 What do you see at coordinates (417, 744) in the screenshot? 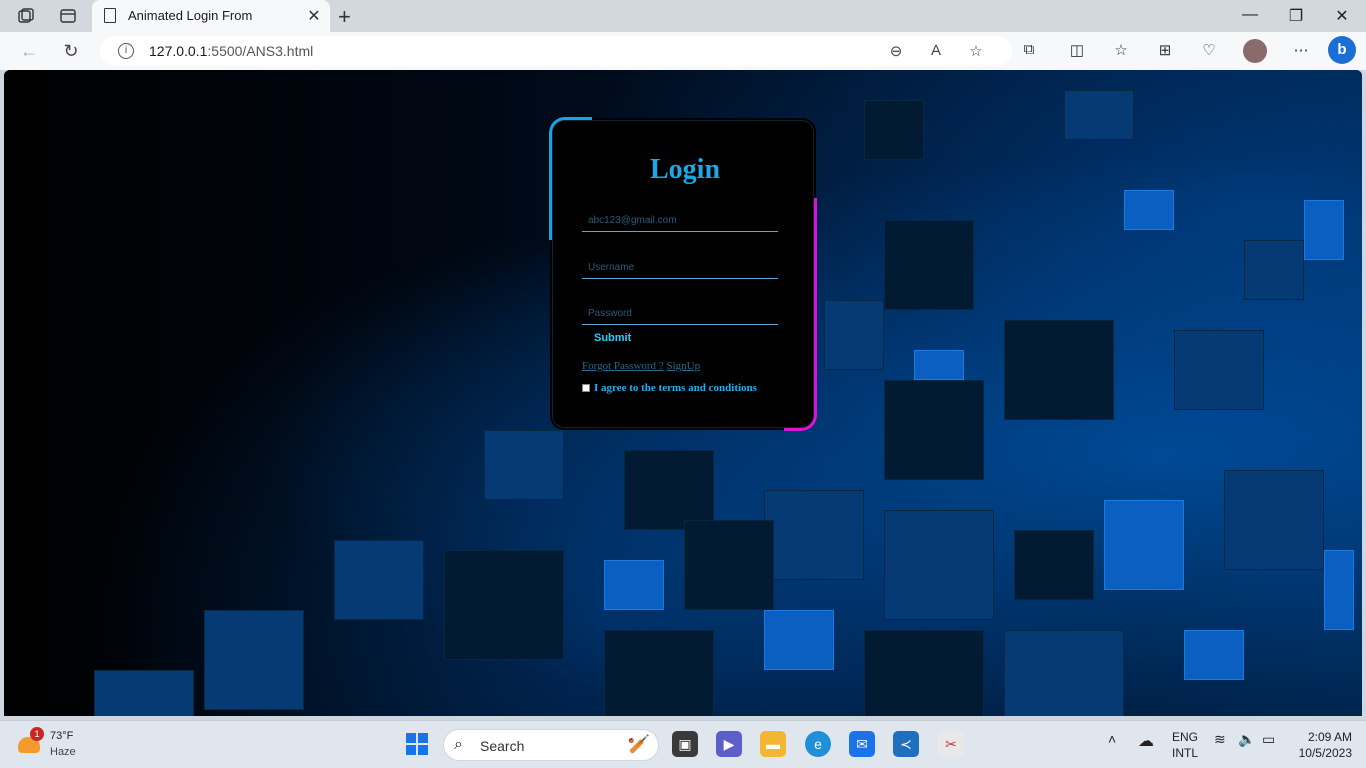
I see `start-button` at bounding box center [417, 744].